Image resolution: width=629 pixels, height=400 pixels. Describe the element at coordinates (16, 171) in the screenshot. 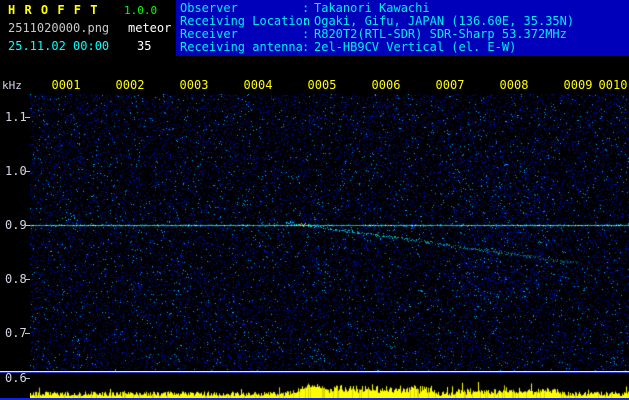

I see `freq-label: 1.0` at that location.